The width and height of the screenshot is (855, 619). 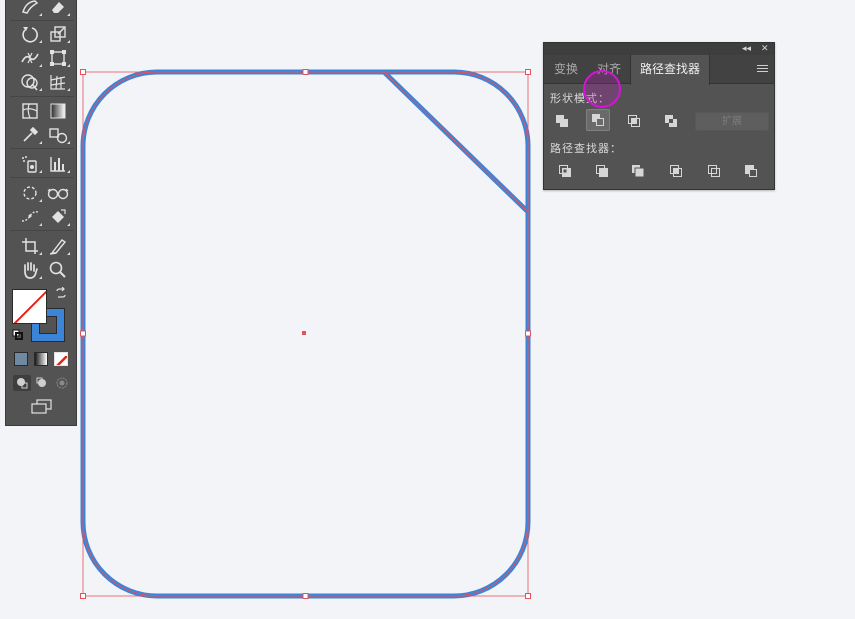 I want to click on tab-transform: 变换, so click(x=566, y=69).